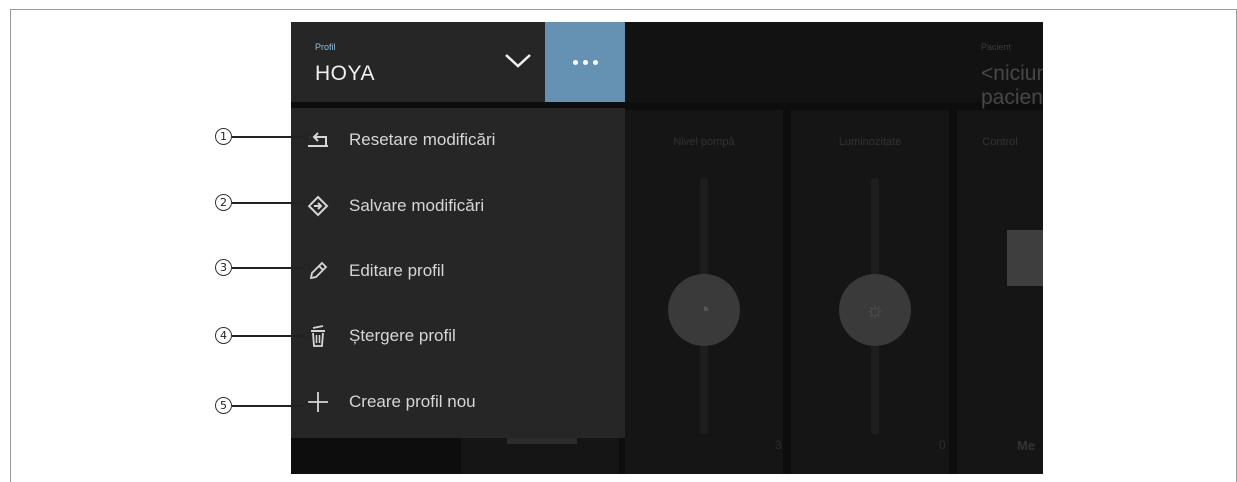 The width and height of the screenshot is (1237, 482). I want to click on callout-number: 1, so click(223, 136).